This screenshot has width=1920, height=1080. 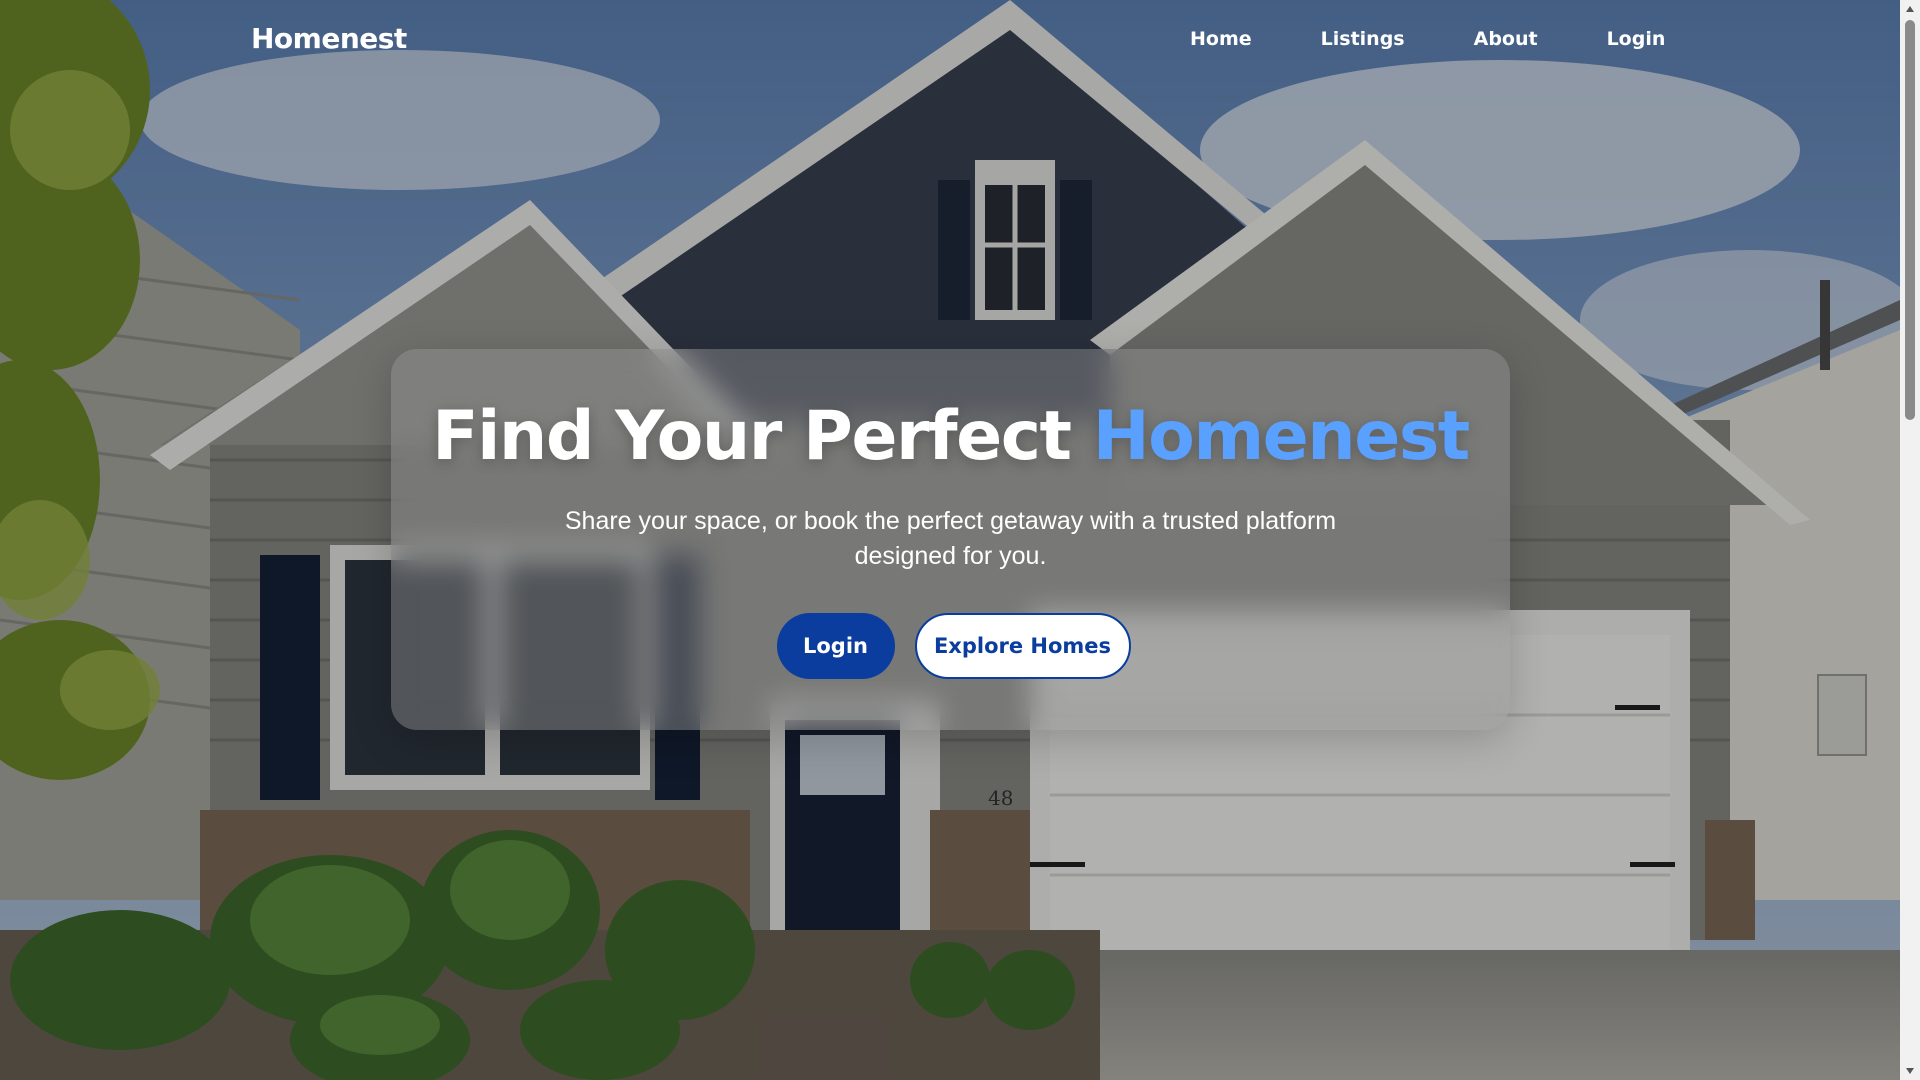 I want to click on nav-link-login: Login, so click(x=1636, y=39).